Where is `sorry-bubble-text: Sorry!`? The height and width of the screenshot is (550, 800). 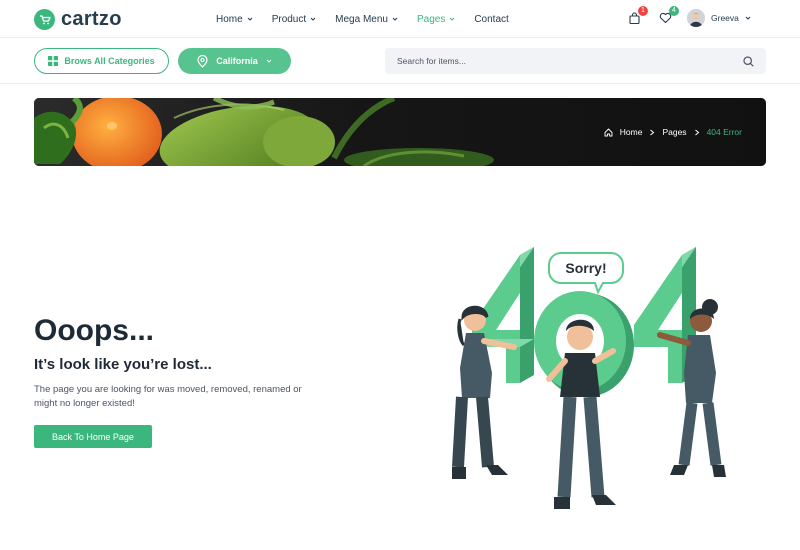
sorry-bubble-text: Sorry! is located at coordinates (585, 268).